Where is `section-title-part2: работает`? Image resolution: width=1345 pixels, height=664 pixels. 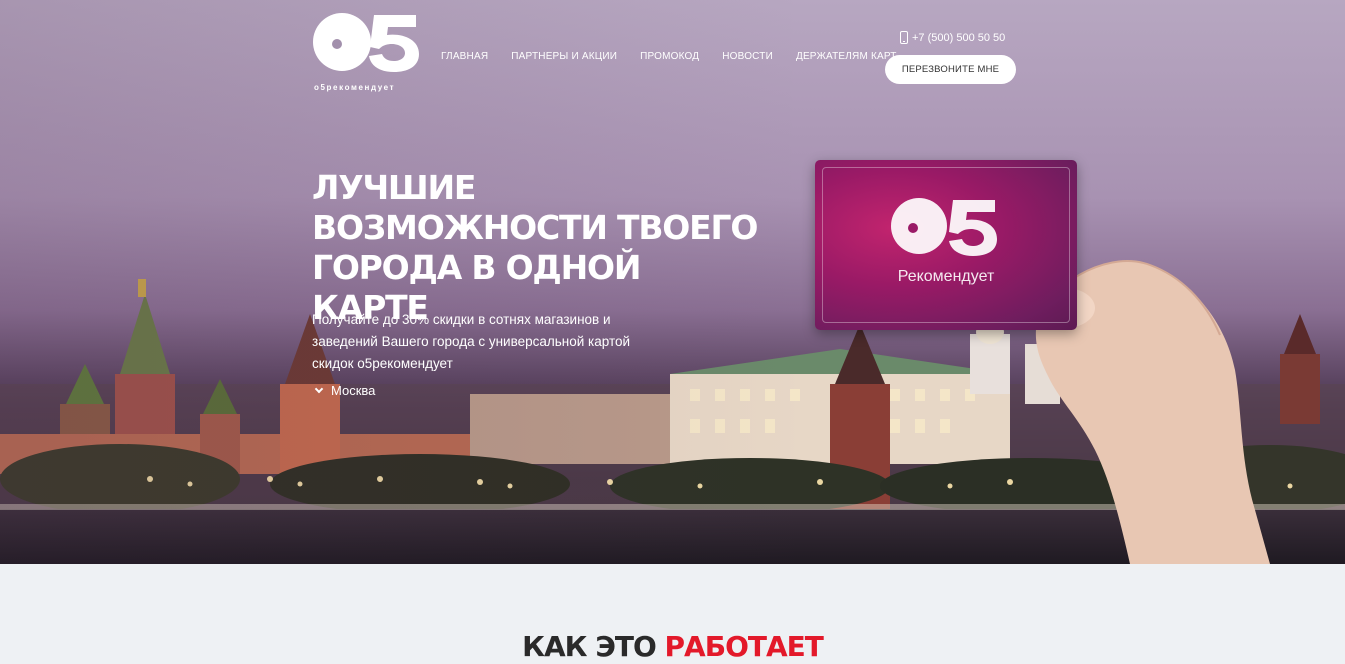
section-title-part2: работает is located at coordinates (744, 646).